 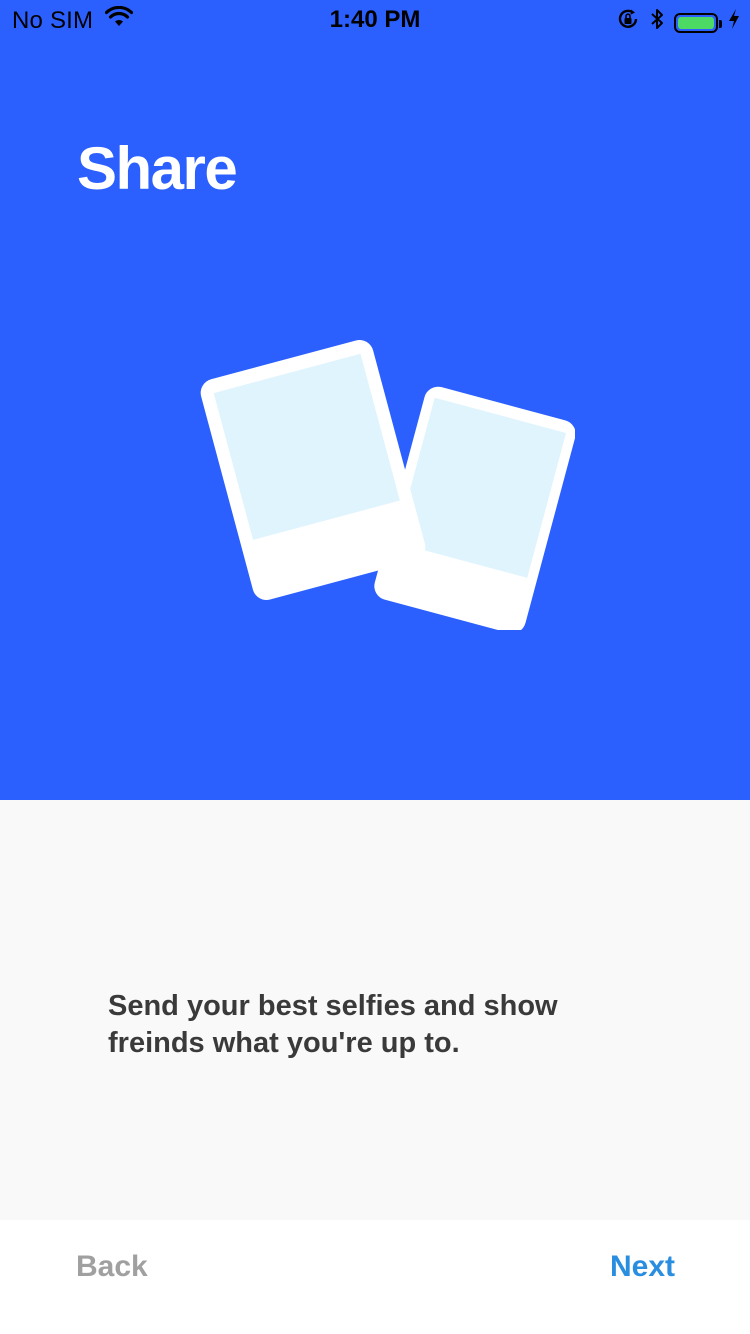 I want to click on page-title: Share, so click(x=157, y=168).